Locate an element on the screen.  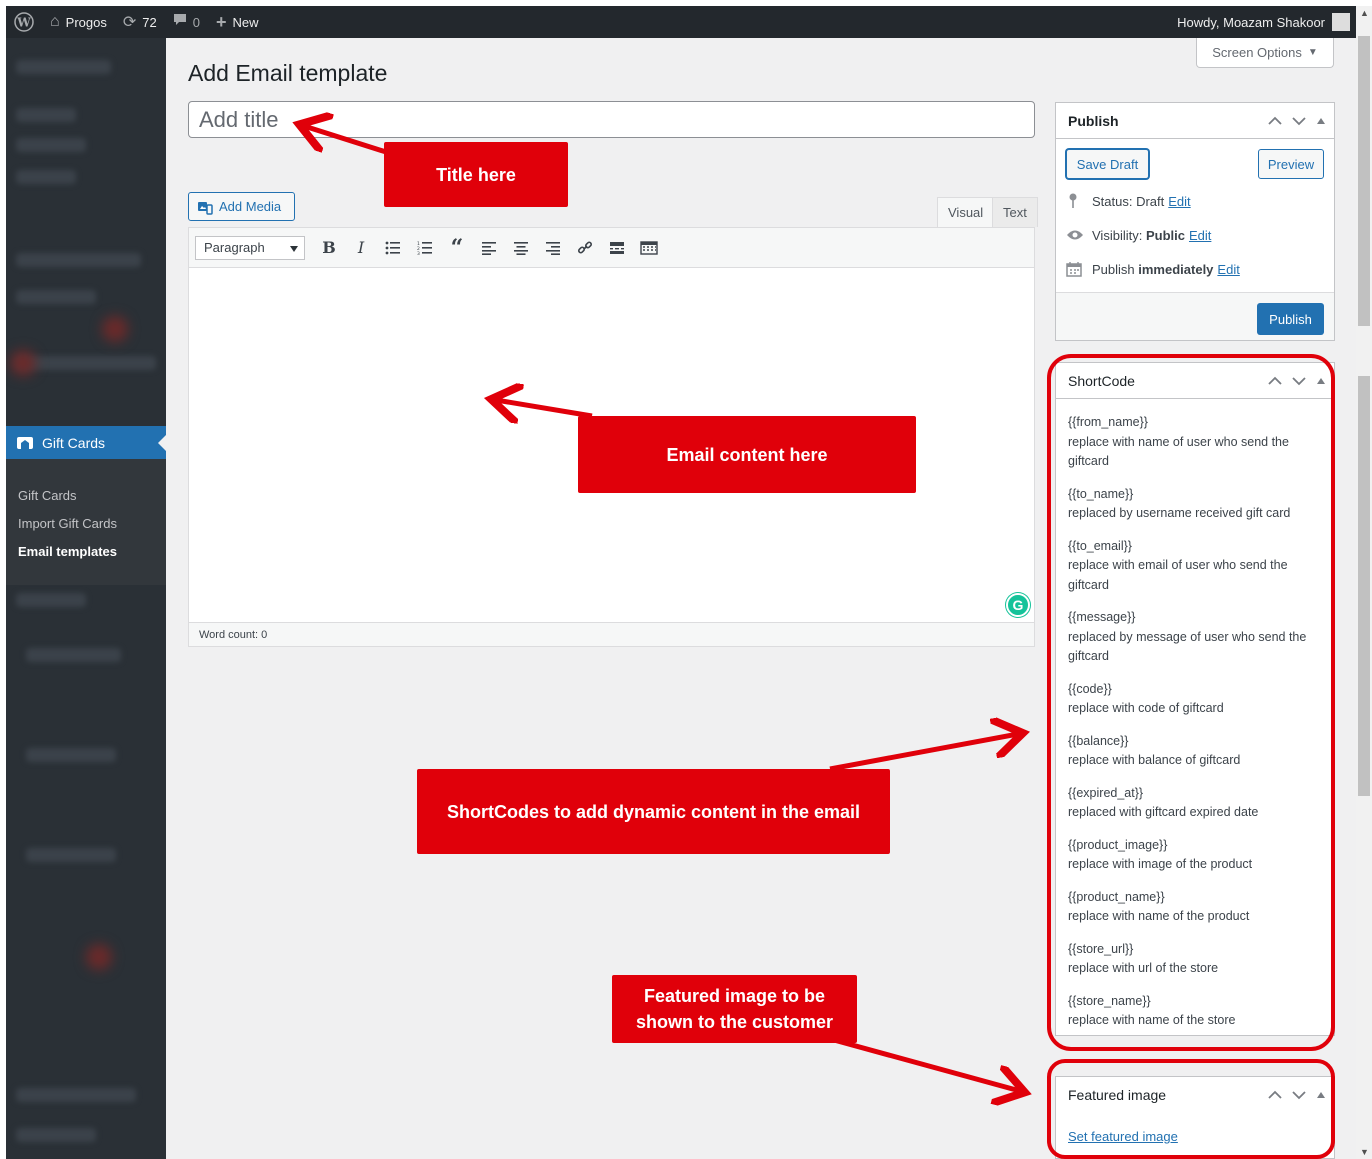
comments-link: 0 is located at coordinates (186, 22).